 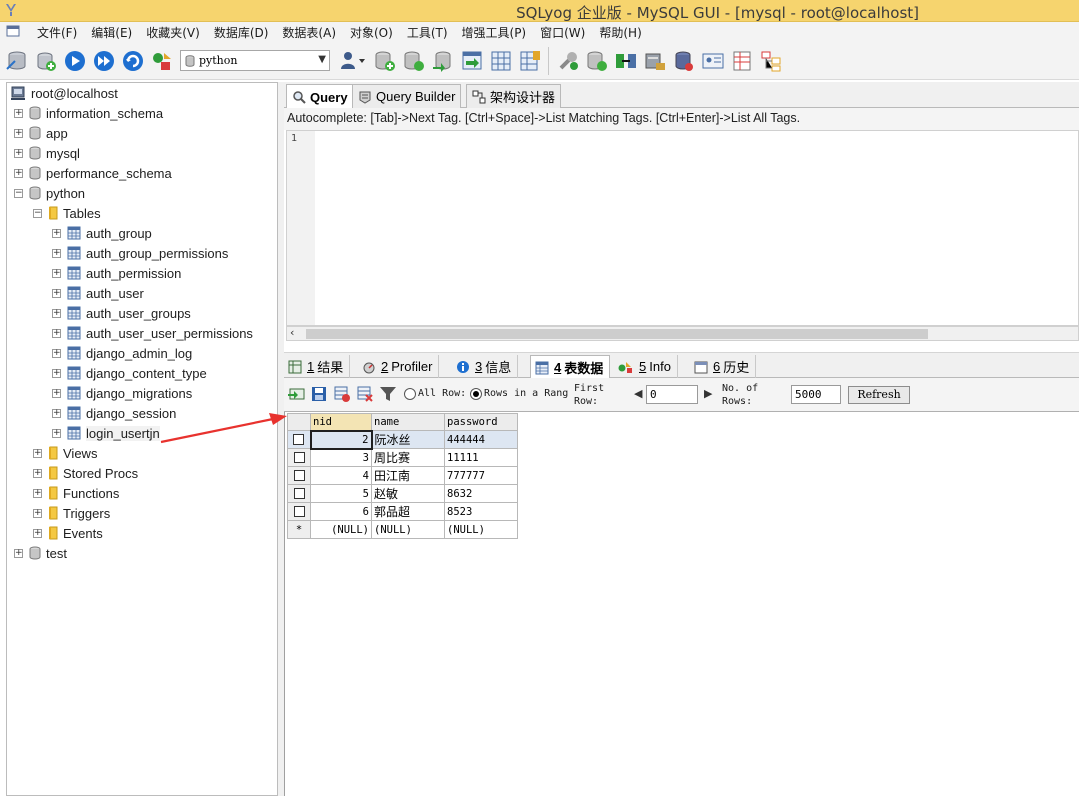 What do you see at coordinates (485, 366) in the screenshot?
I see `tab-messages: 3 信息` at bounding box center [485, 366].